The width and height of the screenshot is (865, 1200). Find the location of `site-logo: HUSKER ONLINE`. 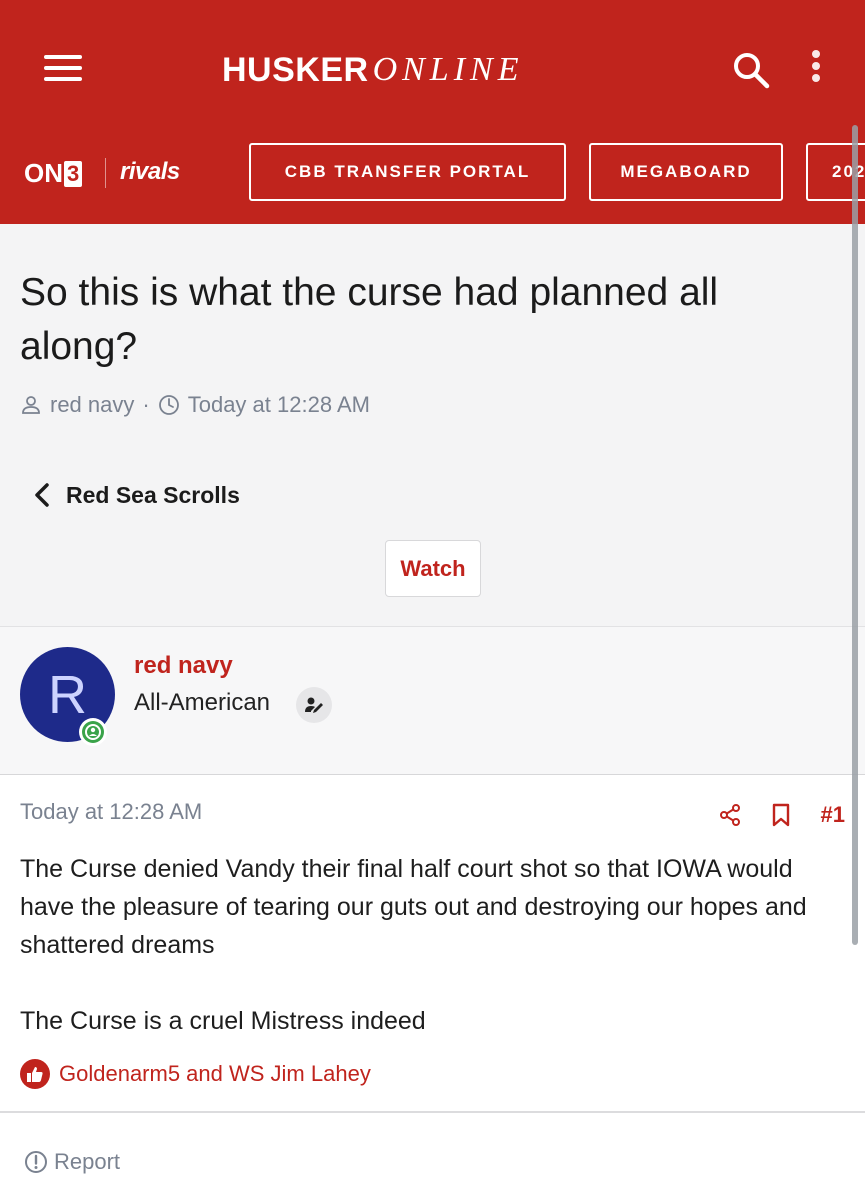

site-logo: HUSKER ONLINE is located at coordinates (373, 70).